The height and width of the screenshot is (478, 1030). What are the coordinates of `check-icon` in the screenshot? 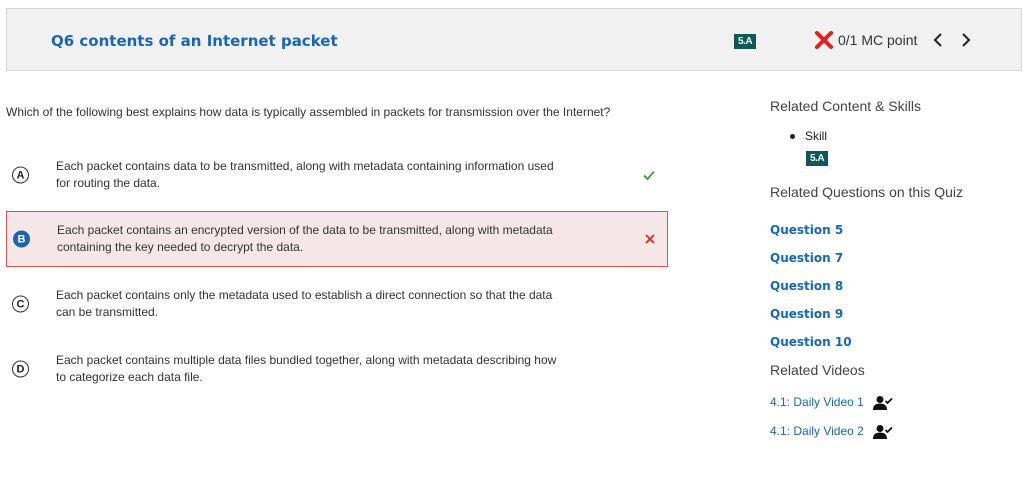 It's located at (649, 175).